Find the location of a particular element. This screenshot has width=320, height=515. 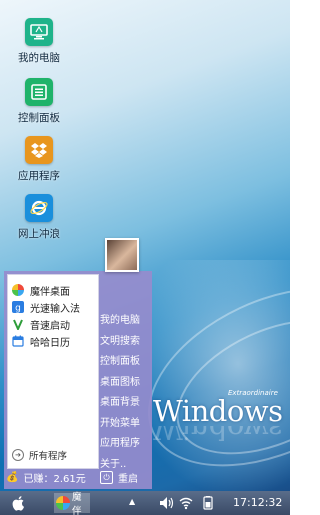

taskbar-app-moban: 魔伴 is located at coordinates (72, 503).